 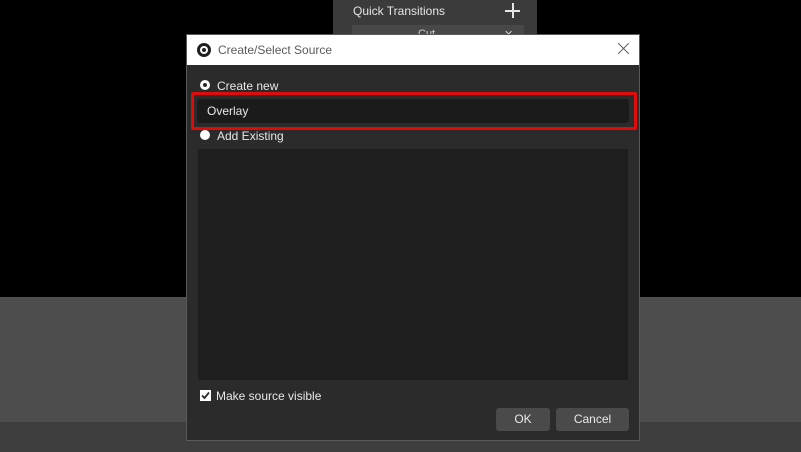 I want to click on close-icon, so click(x=624, y=49).